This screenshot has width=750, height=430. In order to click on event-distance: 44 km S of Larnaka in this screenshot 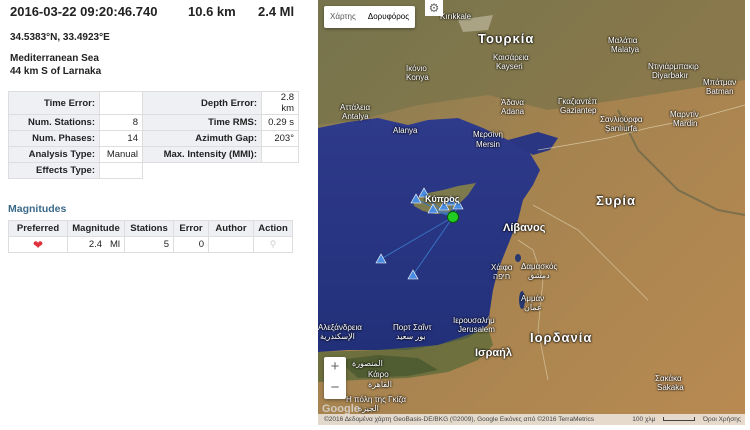, I will do `click(56, 71)`.